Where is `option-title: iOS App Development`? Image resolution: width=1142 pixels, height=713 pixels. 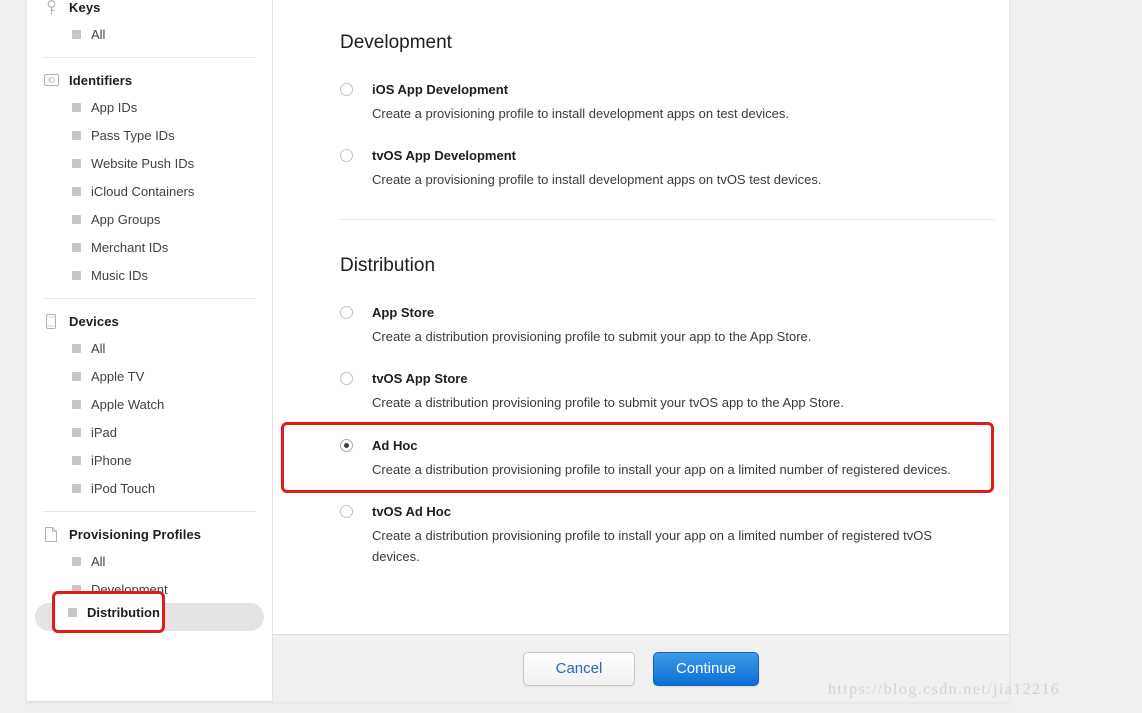 option-title: iOS App Development is located at coordinates (440, 89).